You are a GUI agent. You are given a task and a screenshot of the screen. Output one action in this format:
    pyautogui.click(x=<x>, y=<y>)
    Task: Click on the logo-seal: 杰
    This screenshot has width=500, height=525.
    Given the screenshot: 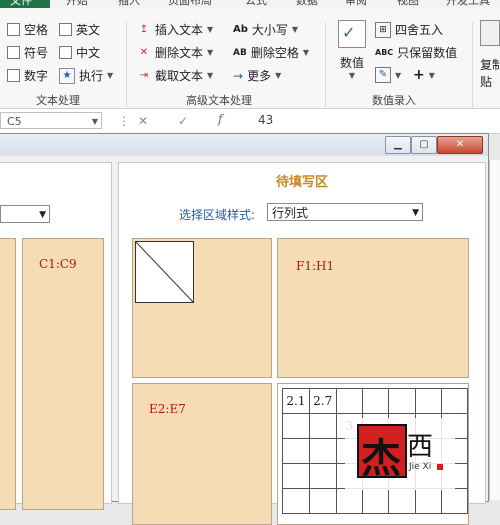 What is the action you would take?
    pyautogui.click(x=382, y=451)
    